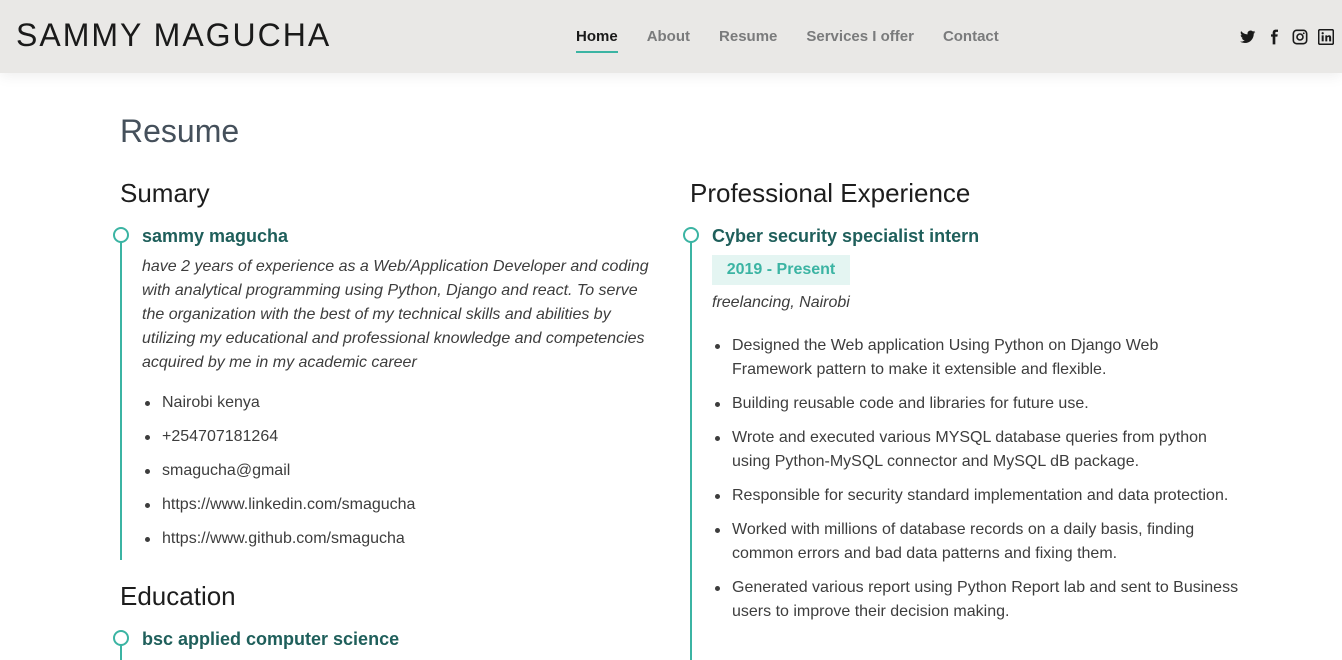 This screenshot has width=1342, height=660. I want to click on nav-contact: Contact, so click(971, 36).